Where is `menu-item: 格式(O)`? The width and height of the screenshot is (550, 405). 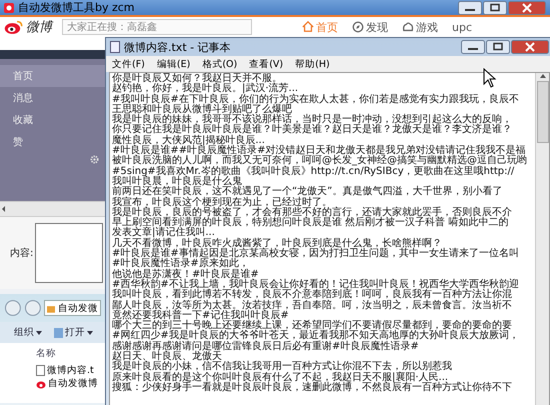
menu-item: 格式(O) is located at coordinates (220, 64).